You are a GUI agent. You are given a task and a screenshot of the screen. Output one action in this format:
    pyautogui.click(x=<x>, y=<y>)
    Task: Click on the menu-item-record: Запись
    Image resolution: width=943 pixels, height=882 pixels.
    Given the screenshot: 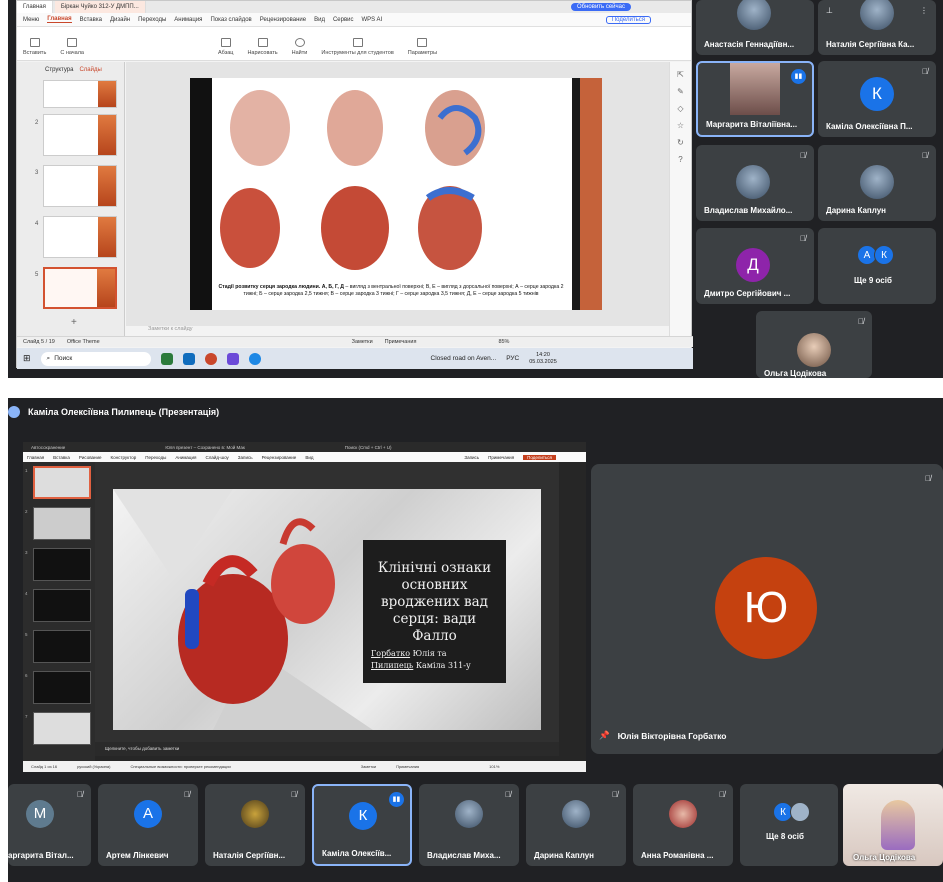 What is the action you would take?
    pyautogui.click(x=245, y=457)
    